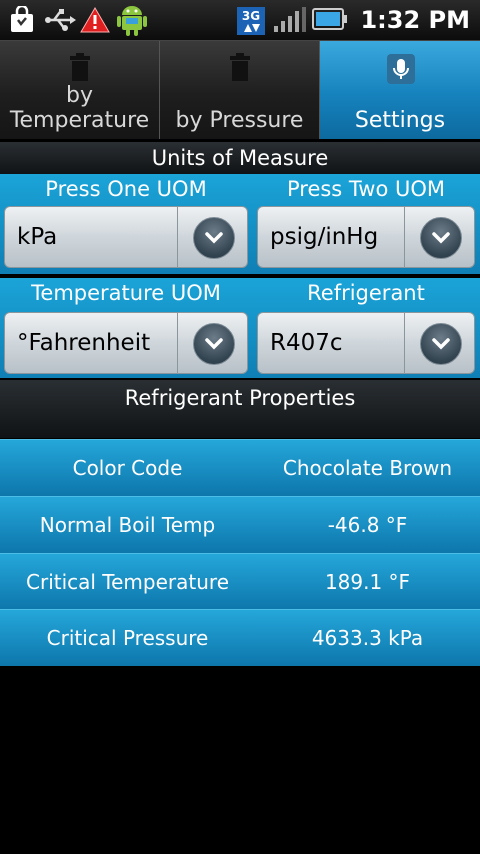 The height and width of the screenshot is (854, 480). Describe the element at coordinates (240, 398) in the screenshot. I see `properties-title: Refrigerant Properties` at that location.